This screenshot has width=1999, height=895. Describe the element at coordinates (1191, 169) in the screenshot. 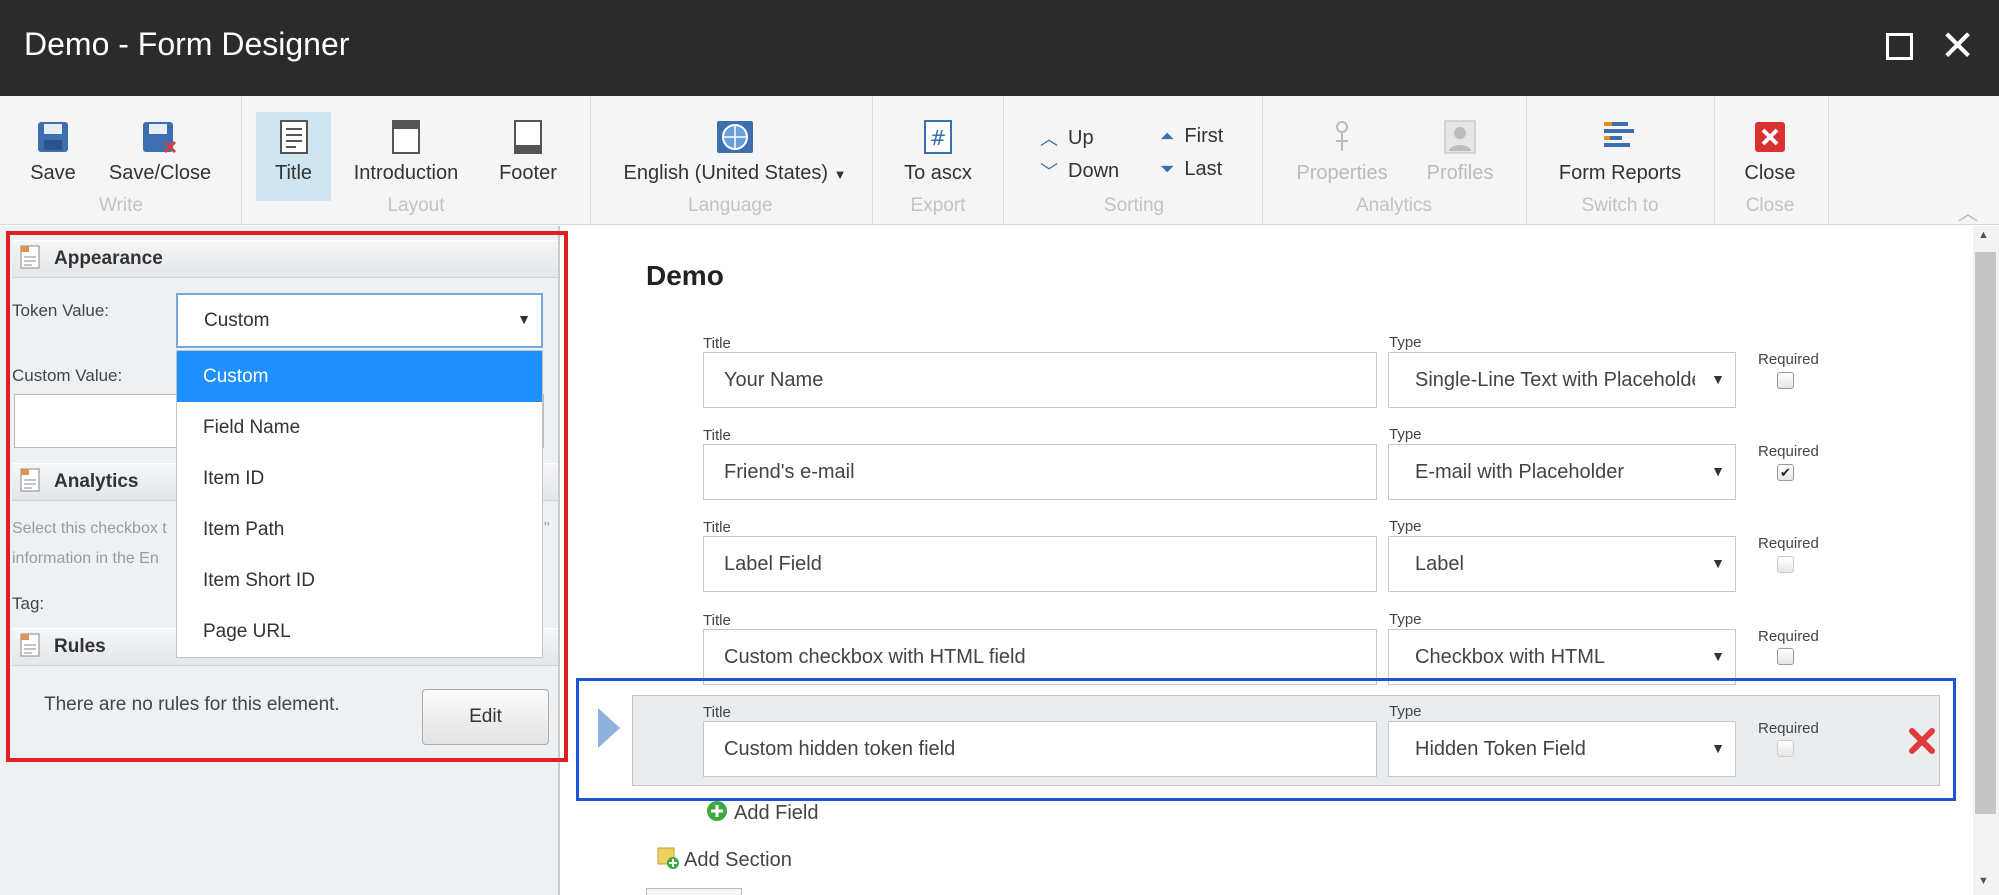

I see `move-last-button: ⏷ Last` at that location.